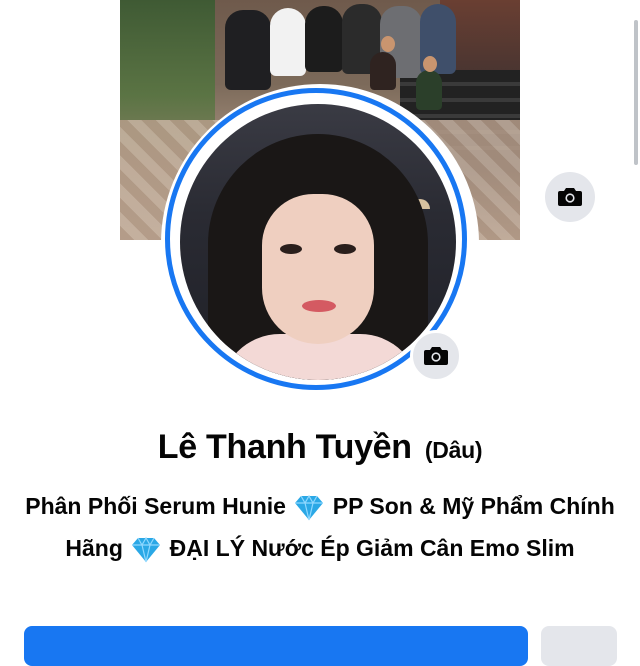 Image resolution: width=640 pixels, height=666 pixels. Describe the element at coordinates (369, 548) in the screenshot. I see `bio-text: ĐẠI LÝ Nước Ép Giảm Cân Emo Slim` at that location.